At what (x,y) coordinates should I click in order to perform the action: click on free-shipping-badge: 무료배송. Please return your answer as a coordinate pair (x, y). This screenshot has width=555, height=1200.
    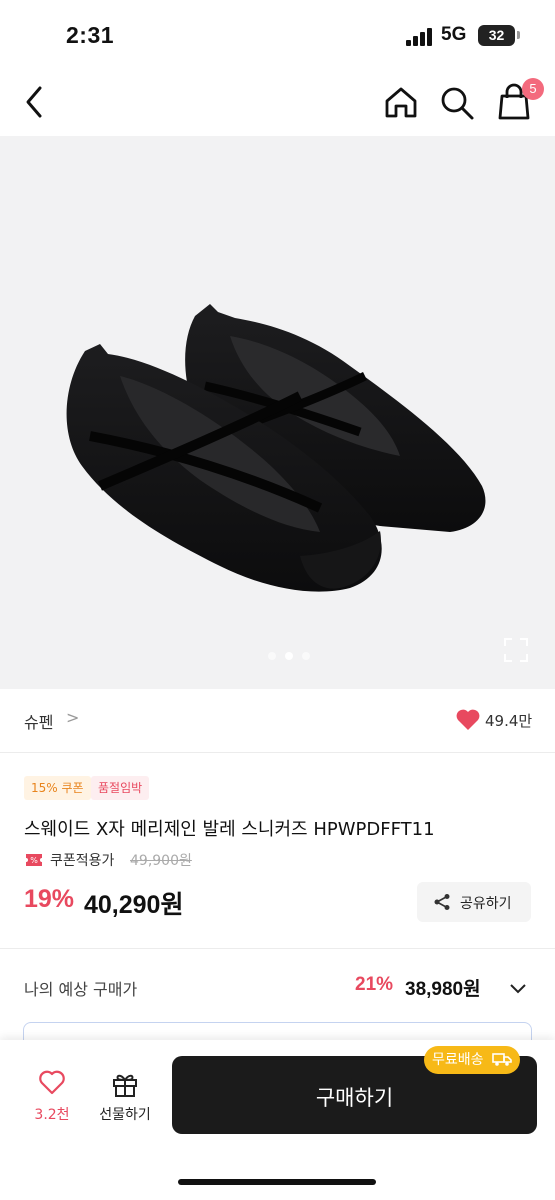
    Looking at the image, I should click on (472, 1060).